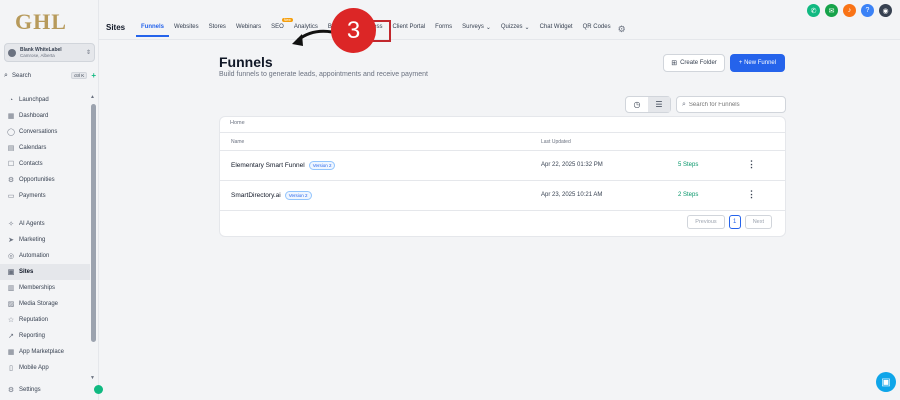 The width and height of the screenshot is (900, 400). I want to click on avatar-icon: ◉, so click(885, 10).